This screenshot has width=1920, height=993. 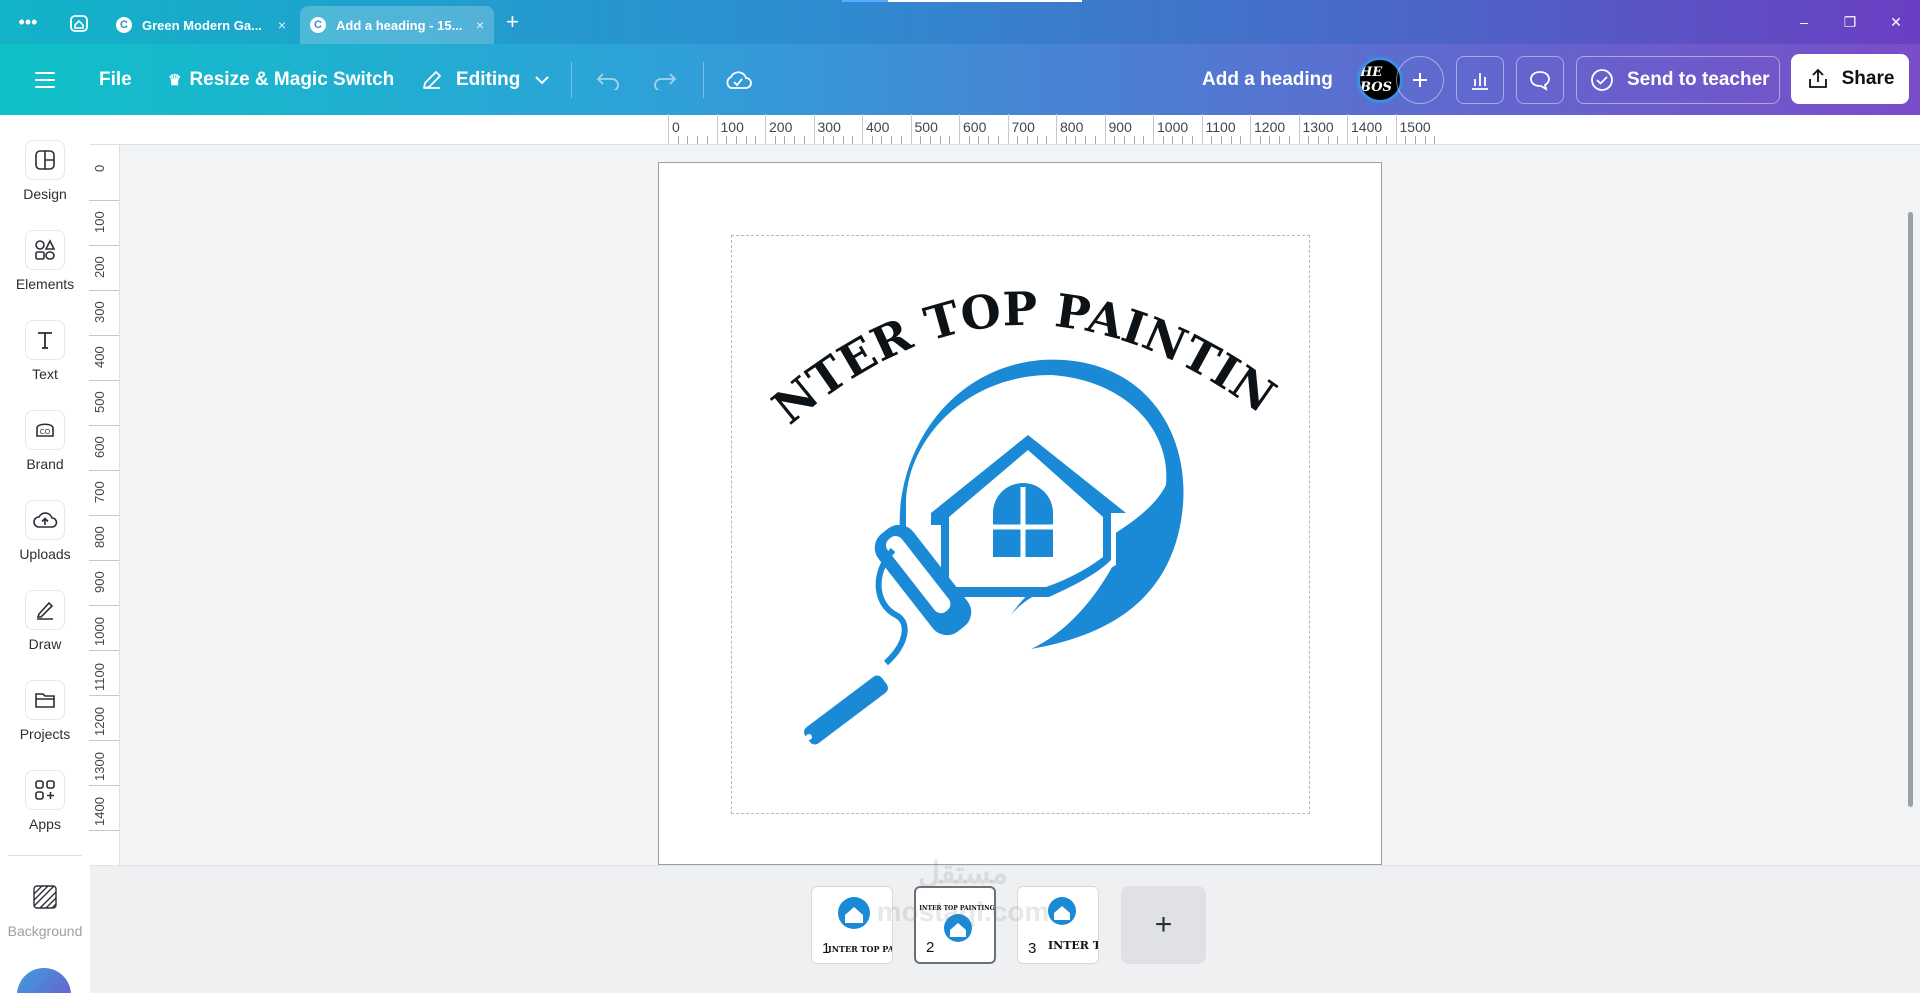 I want to click on new-tab-button: +, so click(x=512, y=22).